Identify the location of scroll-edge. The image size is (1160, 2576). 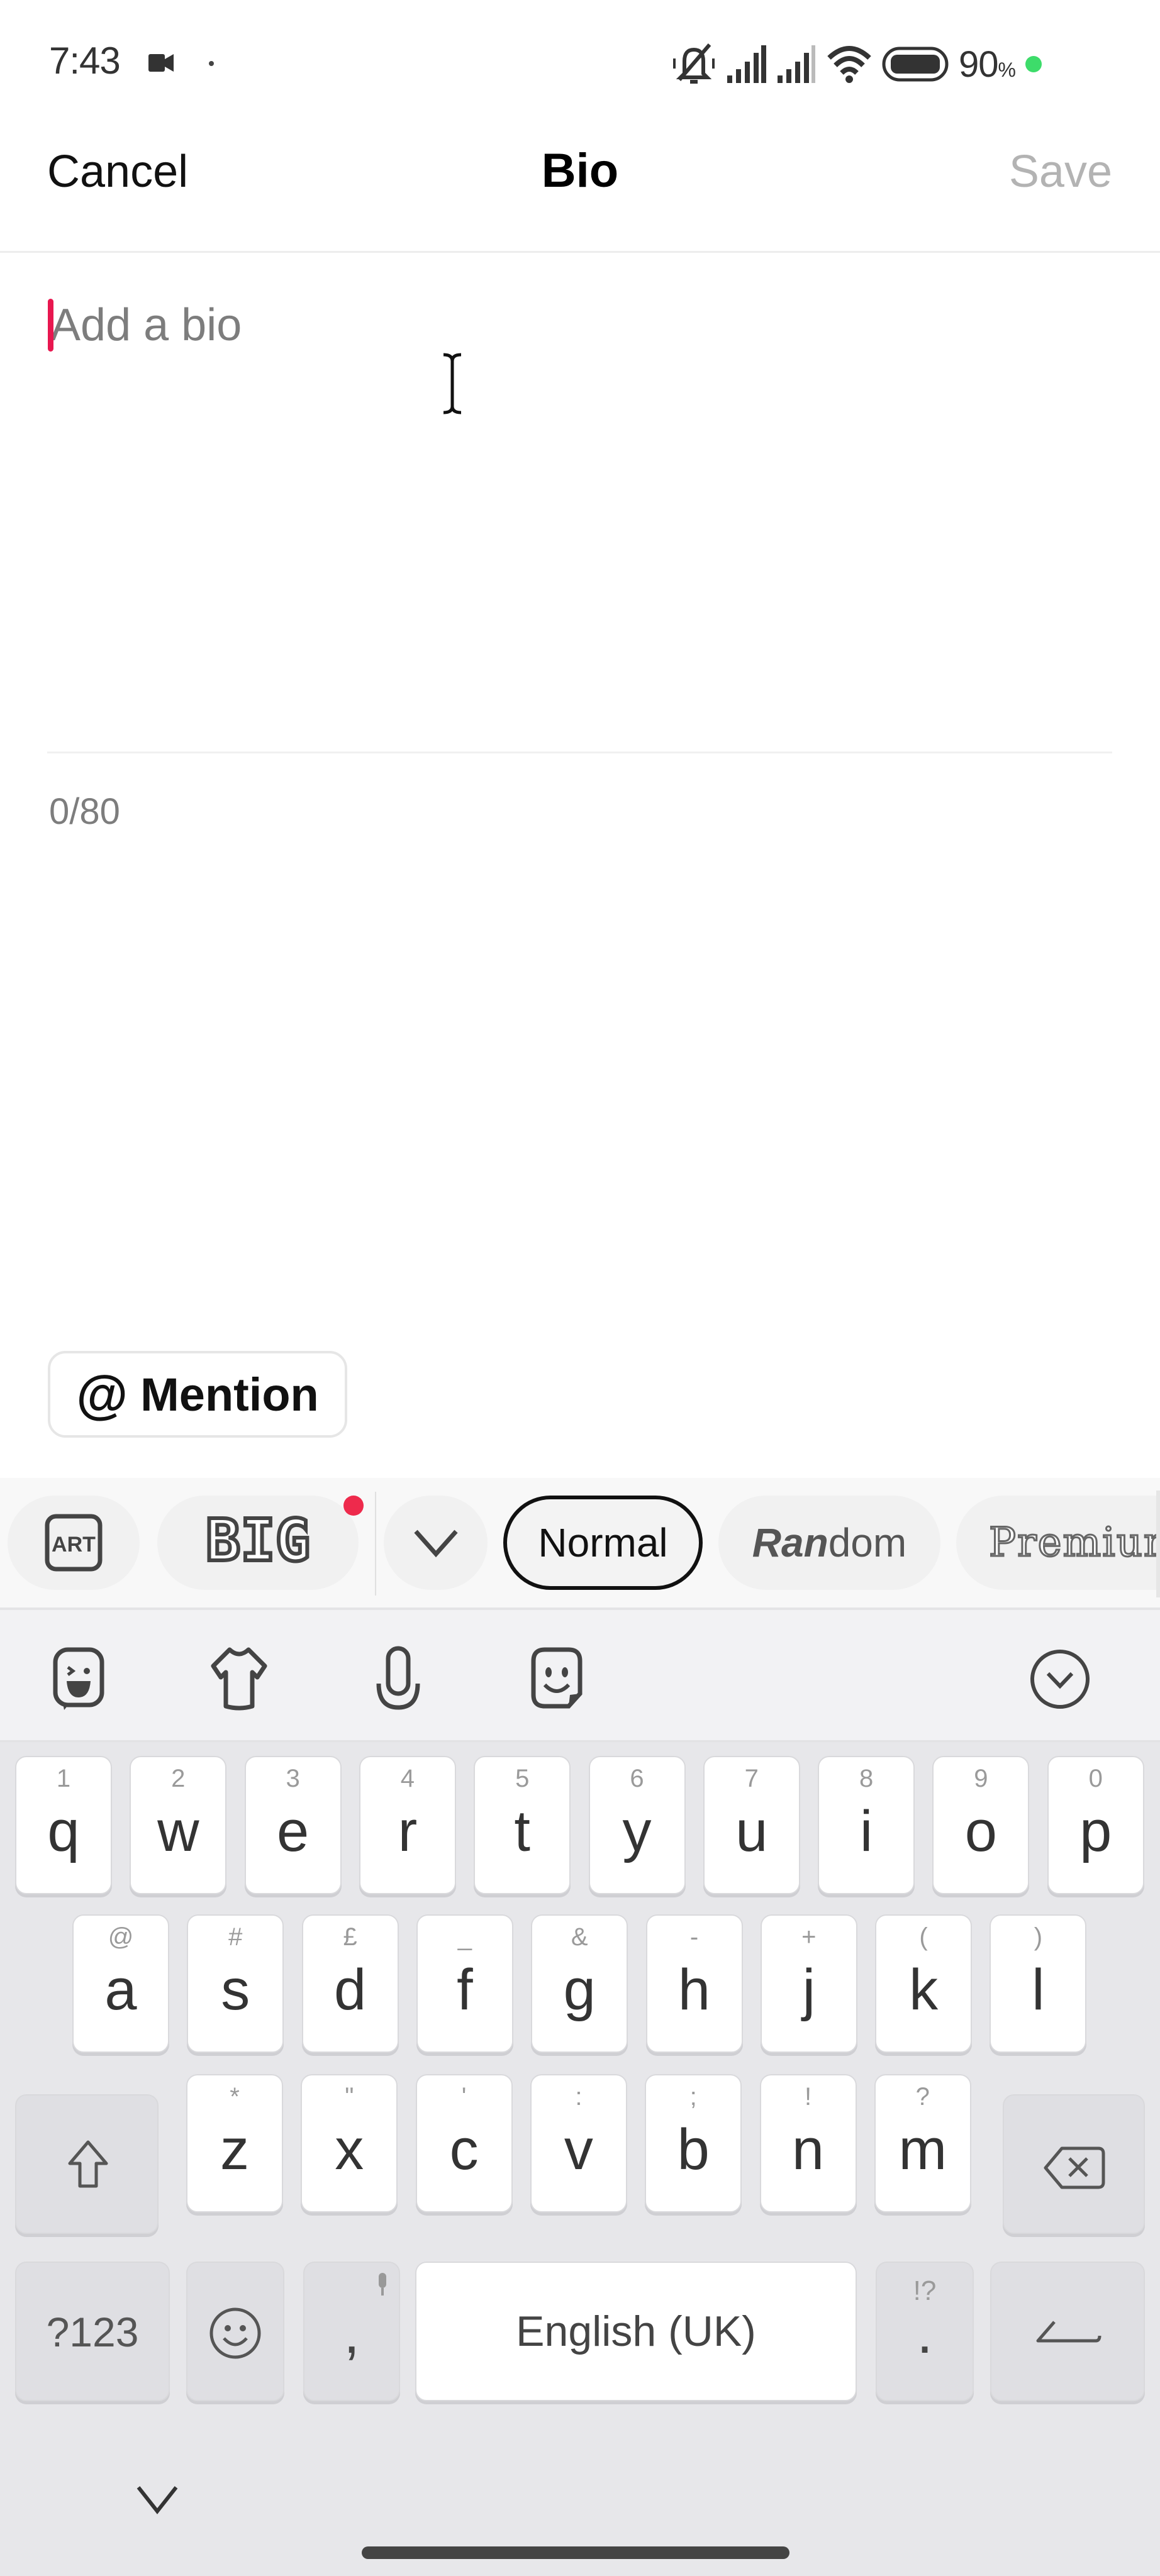
(1158, 1544).